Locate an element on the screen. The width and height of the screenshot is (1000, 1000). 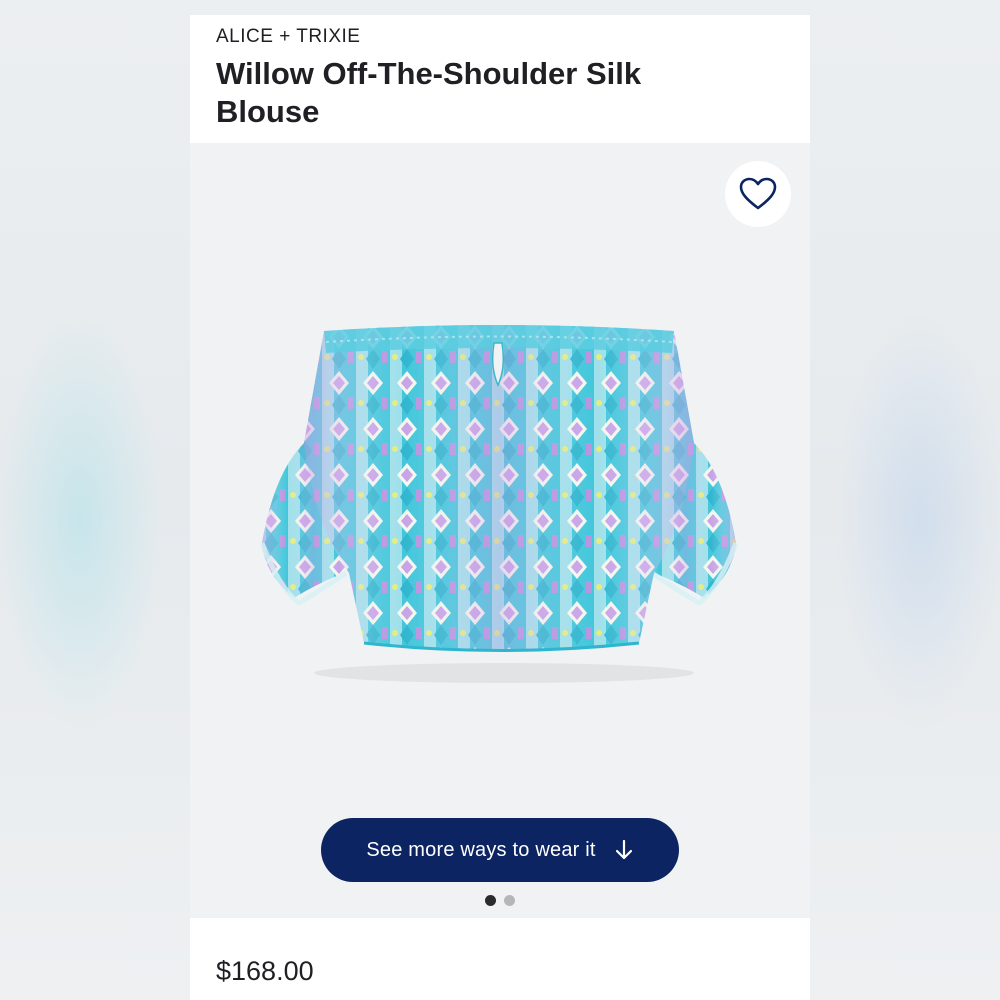
price-bar: $168.00 is located at coordinates (500, 959).